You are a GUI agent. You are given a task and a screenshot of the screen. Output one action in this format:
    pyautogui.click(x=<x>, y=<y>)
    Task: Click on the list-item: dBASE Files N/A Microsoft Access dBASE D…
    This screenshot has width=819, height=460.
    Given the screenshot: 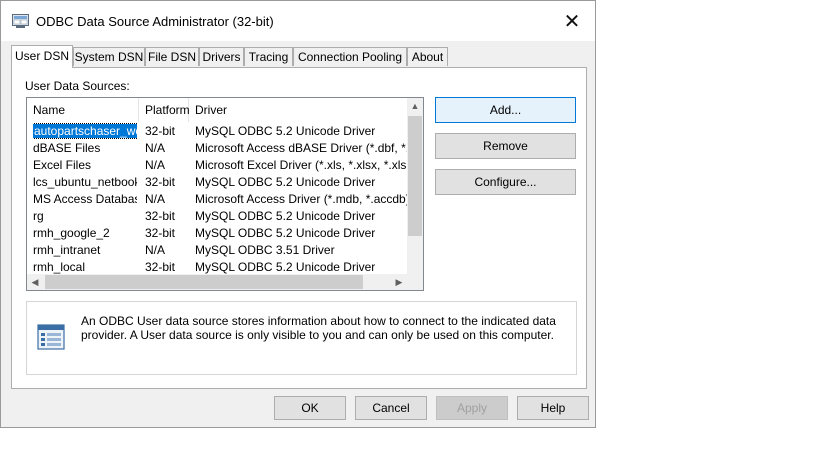 What is the action you would take?
    pyautogui.click(x=218, y=148)
    